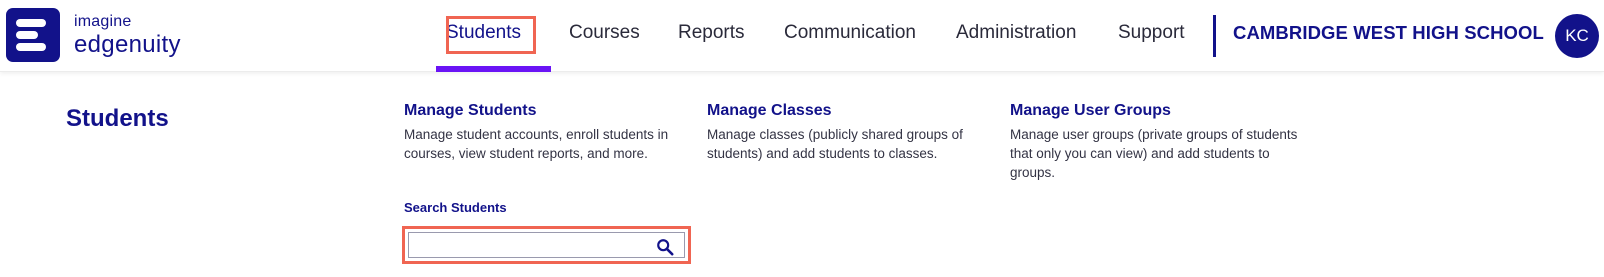  What do you see at coordinates (1016, 33) in the screenshot?
I see `nav-administration: Administration` at bounding box center [1016, 33].